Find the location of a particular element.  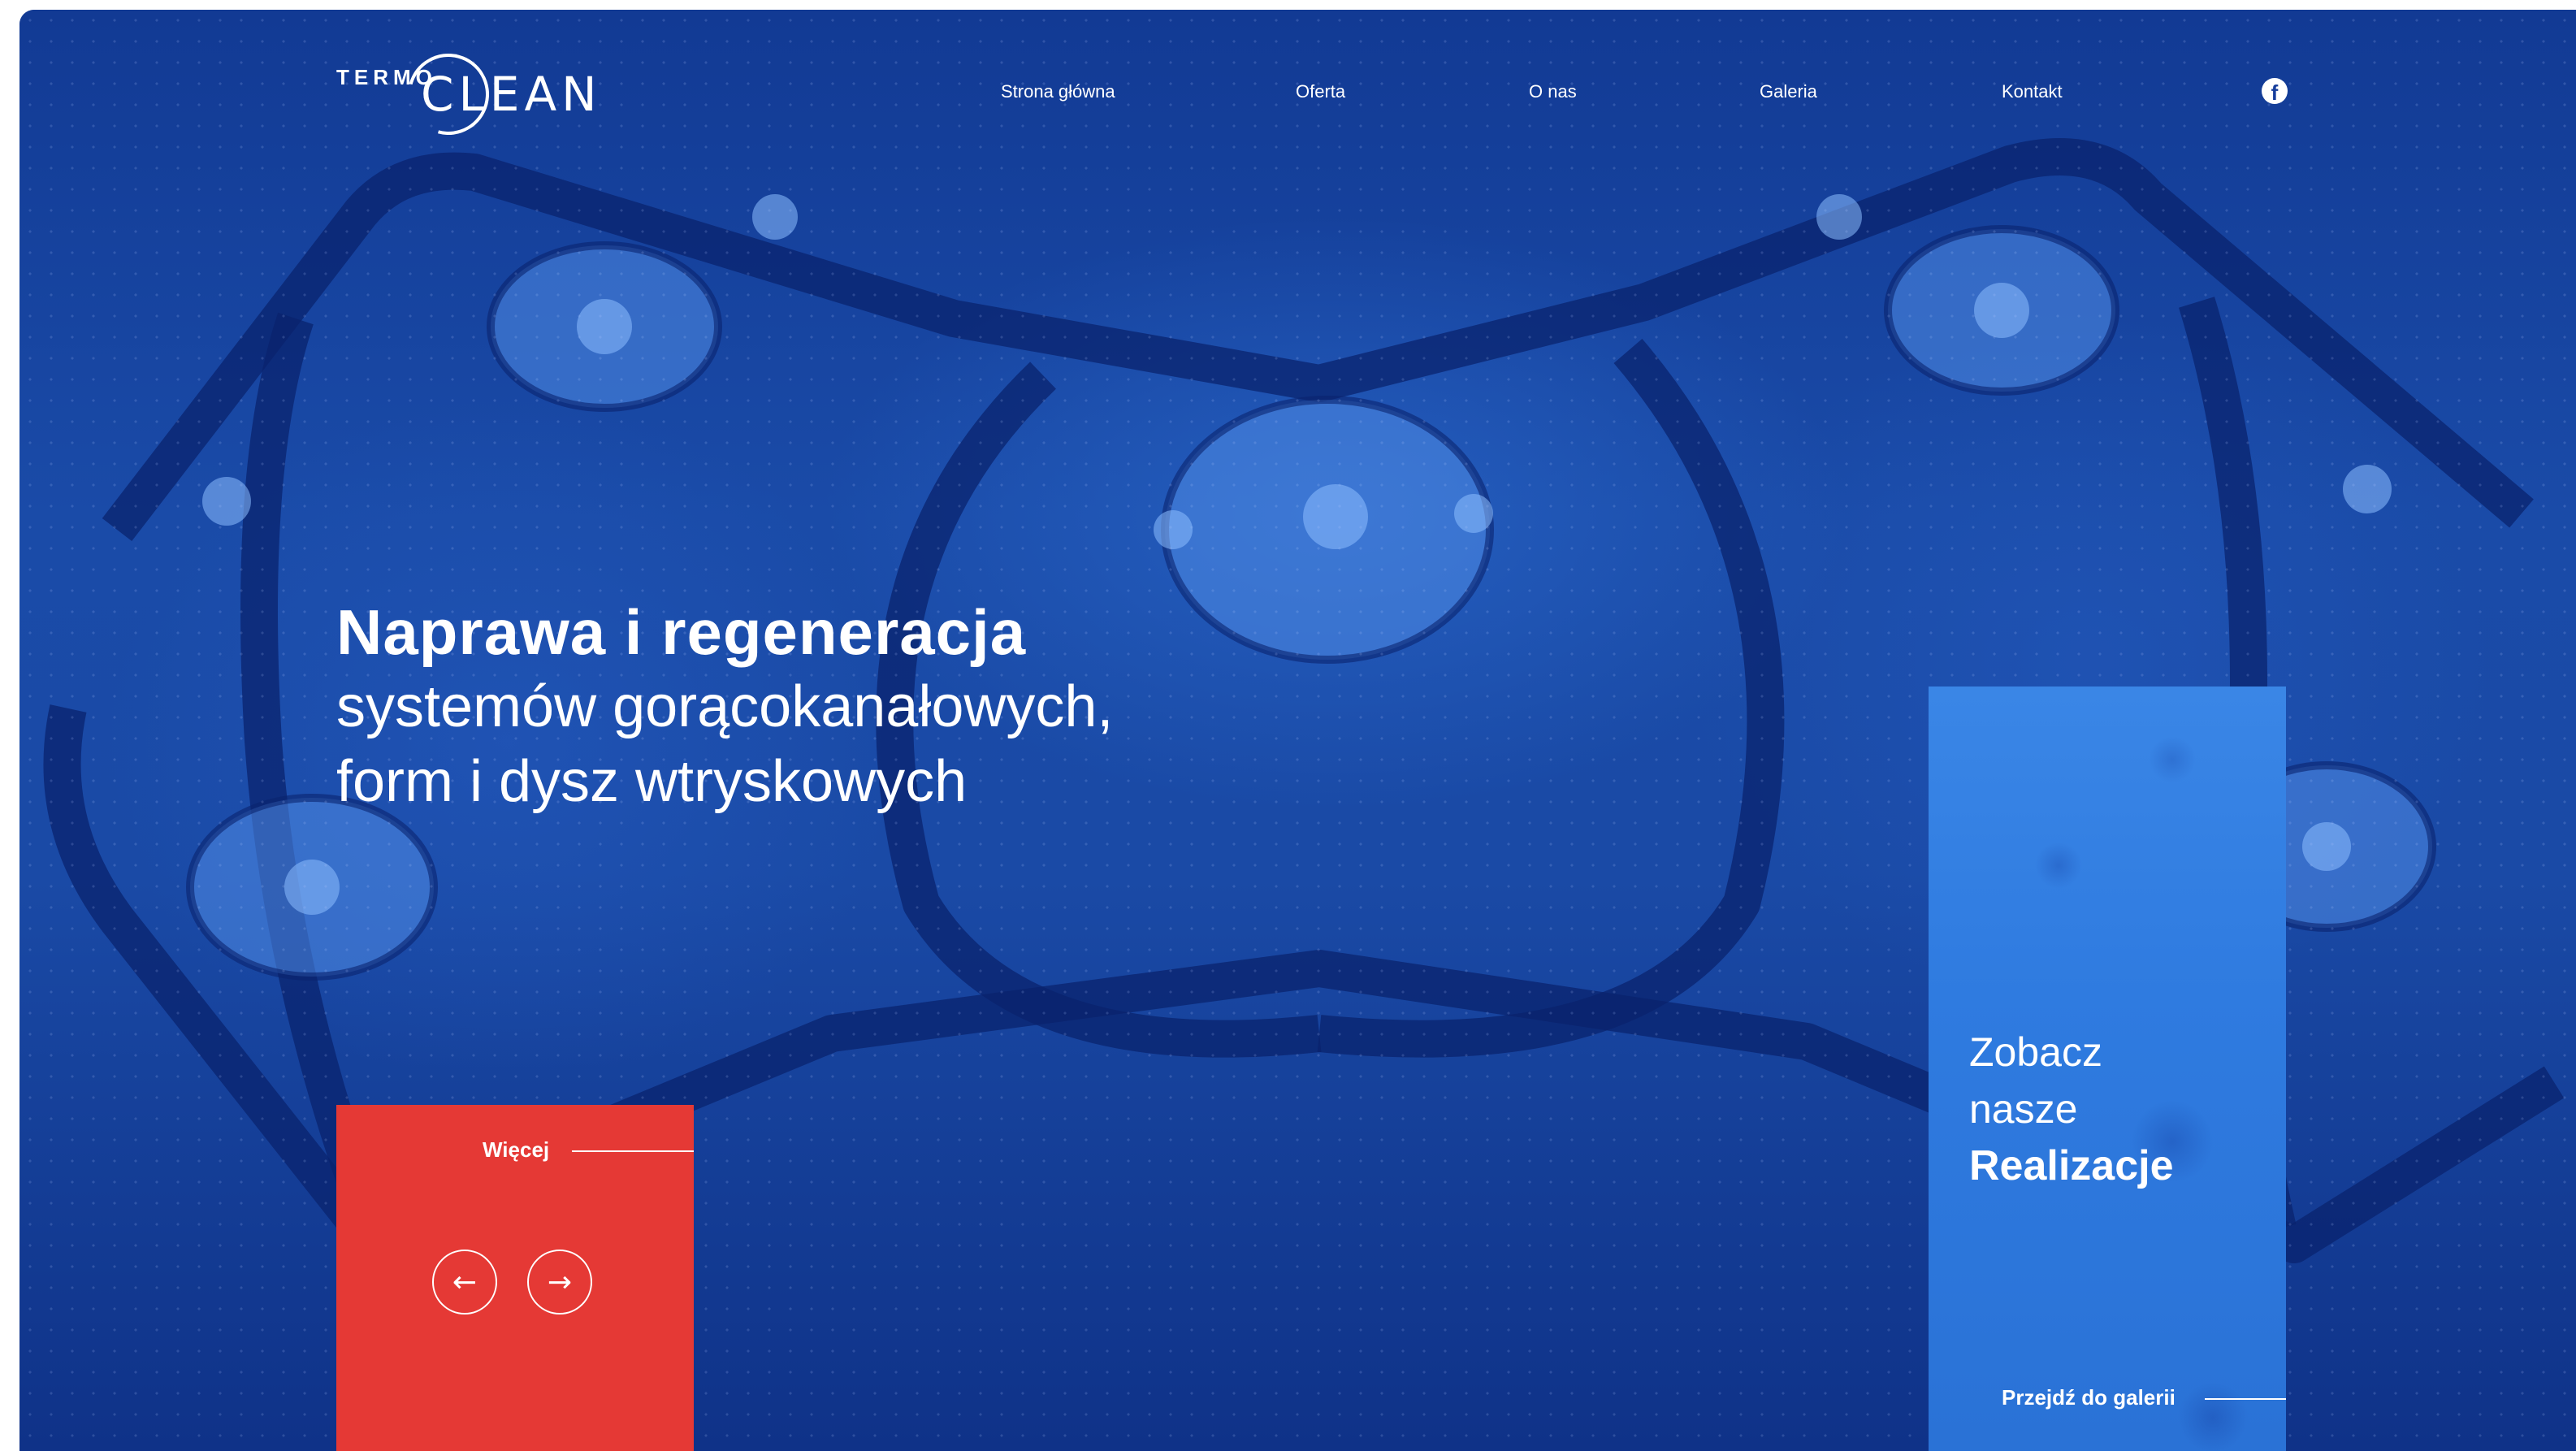

gallery-line-3: Realizacje is located at coordinates (2071, 1165).